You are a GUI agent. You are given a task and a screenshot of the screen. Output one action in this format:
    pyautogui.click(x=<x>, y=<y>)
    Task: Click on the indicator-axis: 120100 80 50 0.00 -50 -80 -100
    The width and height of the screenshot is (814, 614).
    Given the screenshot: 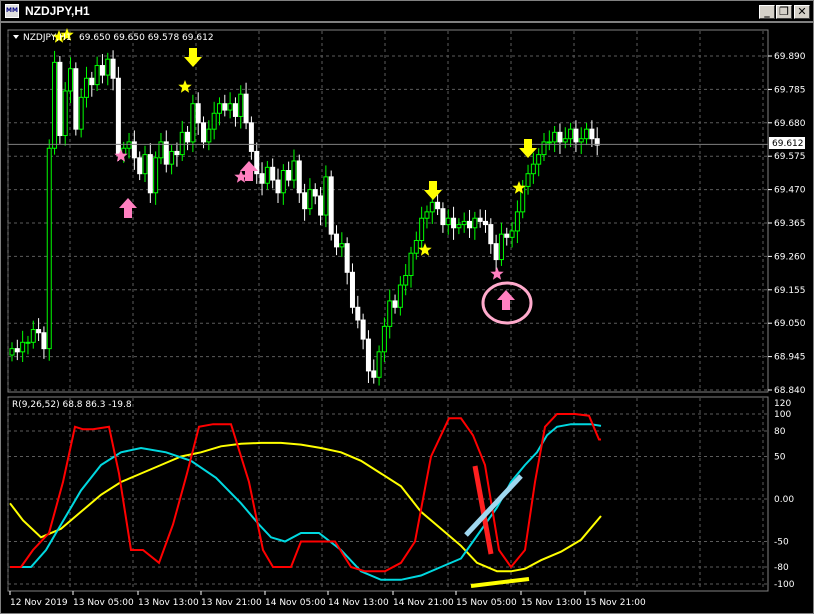 What is the action you would take?
    pyautogui.click(x=784, y=494)
    